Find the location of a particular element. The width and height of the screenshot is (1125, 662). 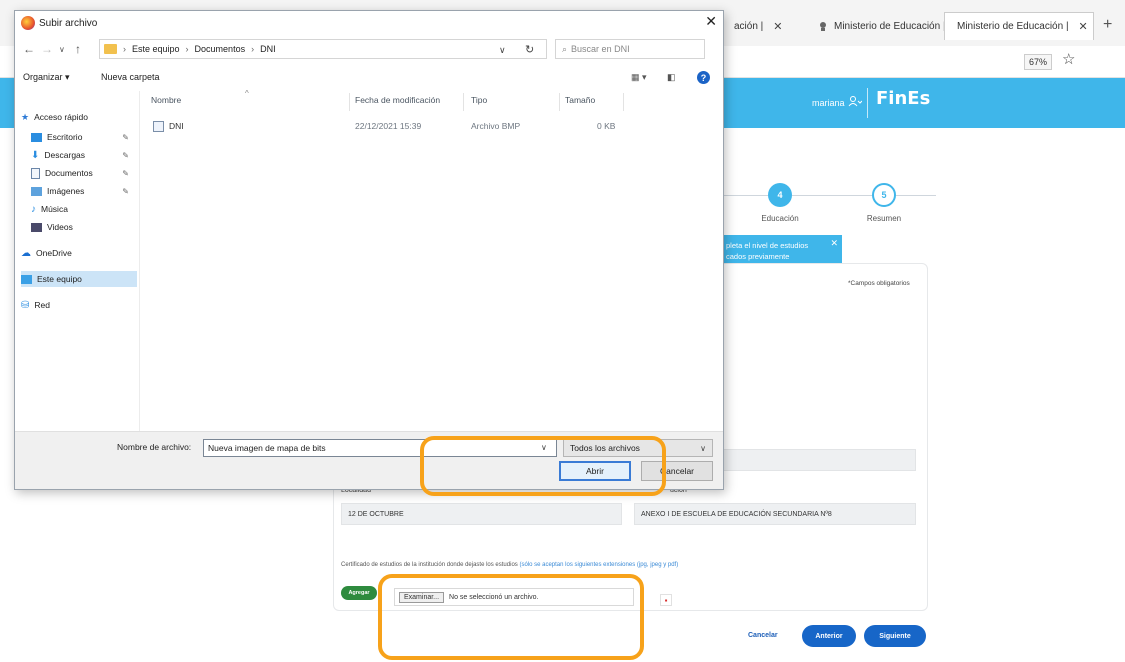

view-options-icon: ▦ ▾ is located at coordinates (639, 77).